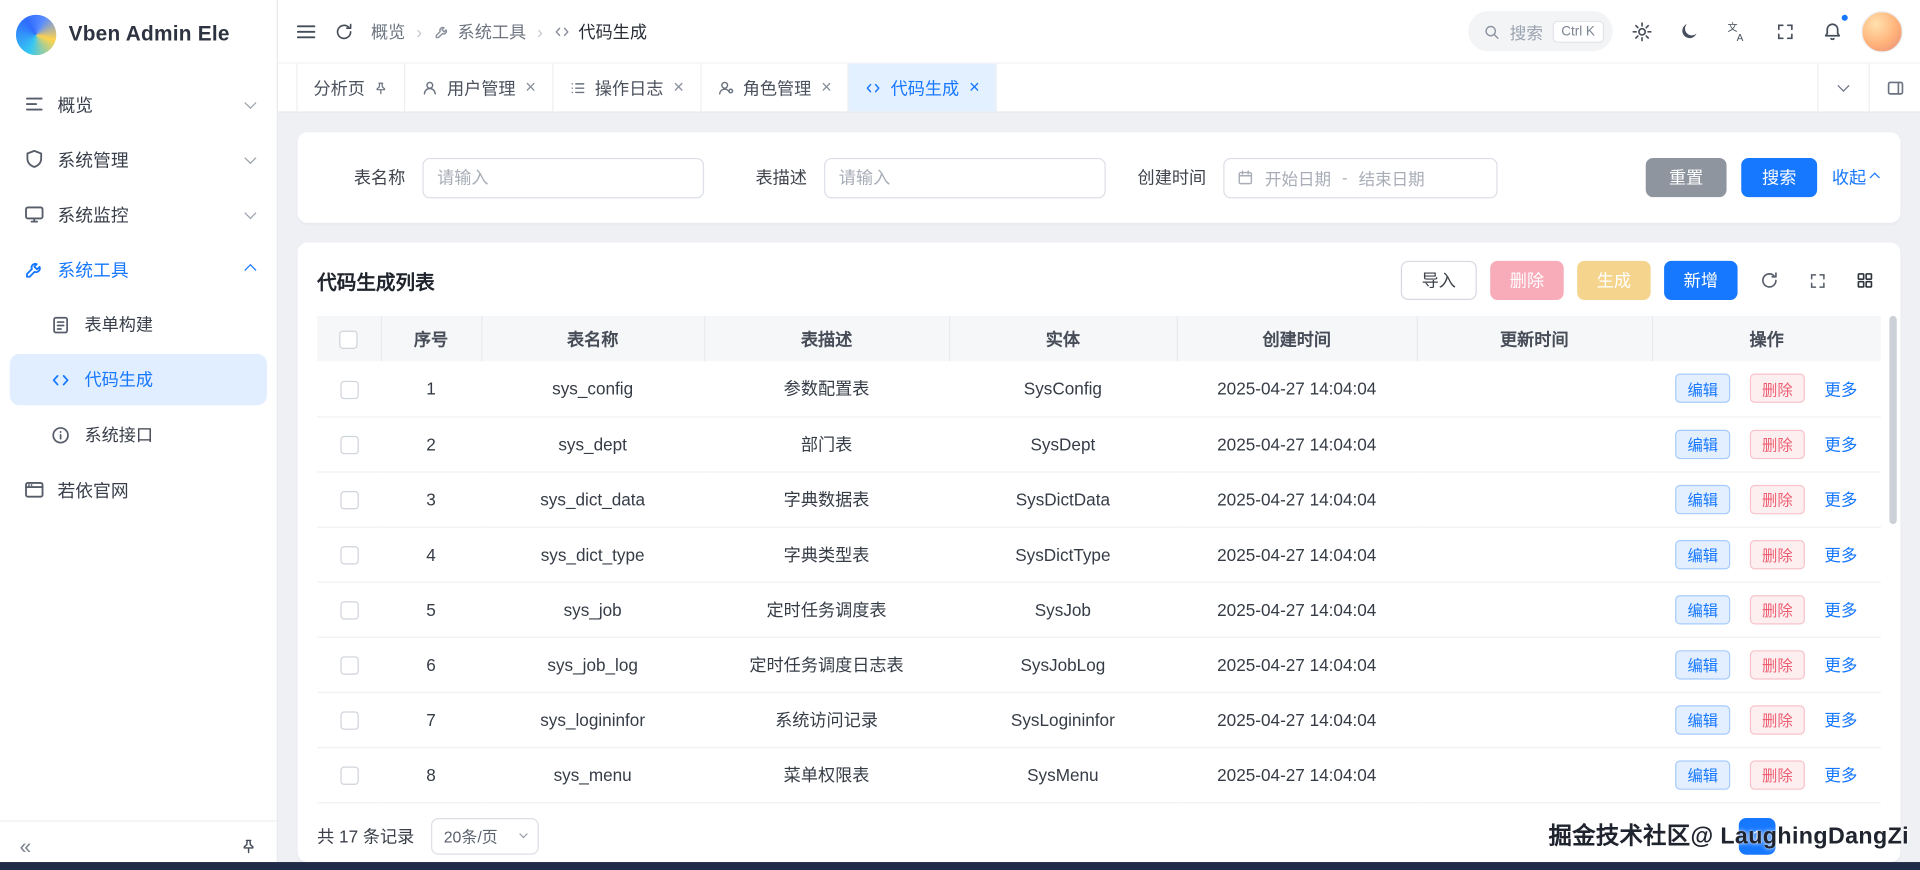  What do you see at coordinates (138, 269) in the screenshot?
I see `sidebar-item-system-tools: 系统工具` at bounding box center [138, 269].